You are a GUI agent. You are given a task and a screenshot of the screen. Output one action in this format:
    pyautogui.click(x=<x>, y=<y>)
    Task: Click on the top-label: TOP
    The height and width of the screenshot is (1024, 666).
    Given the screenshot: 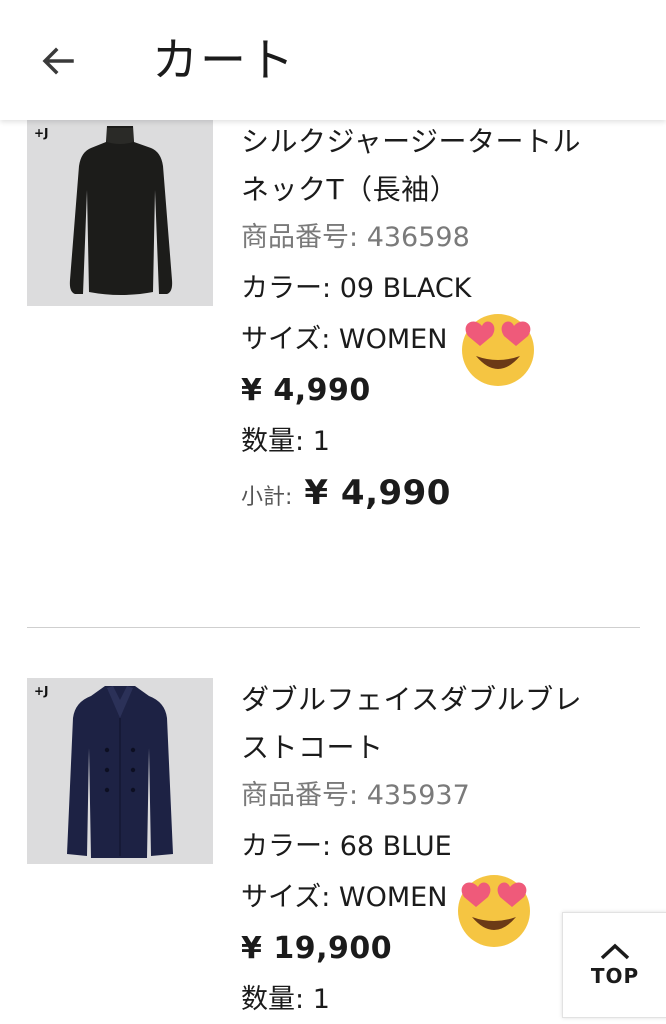 What is the action you would take?
    pyautogui.click(x=615, y=976)
    